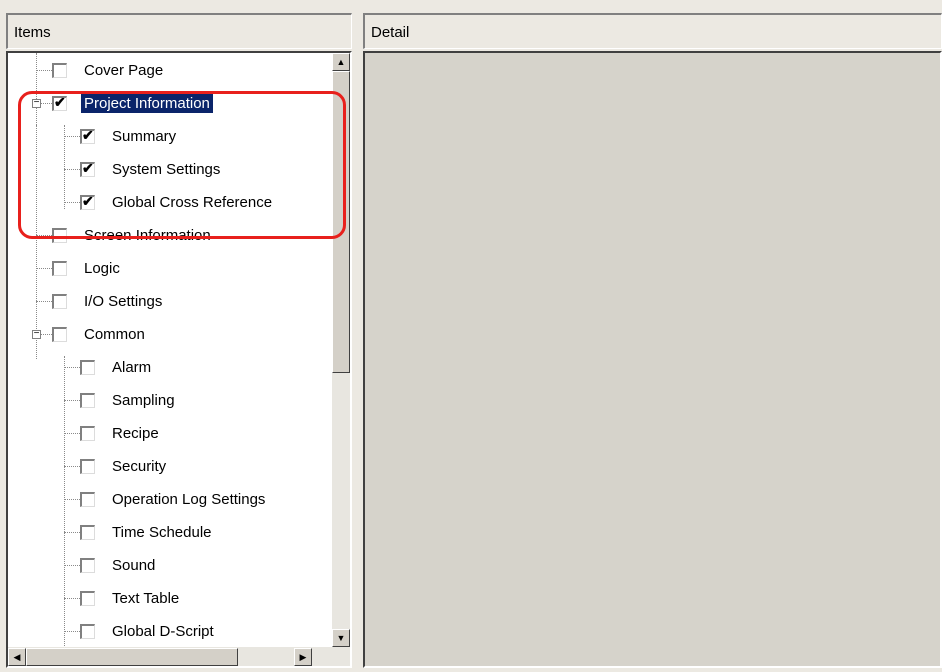 The image size is (942, 672). I want to click on arrow-right-icon: ▶, so click(303, 657).